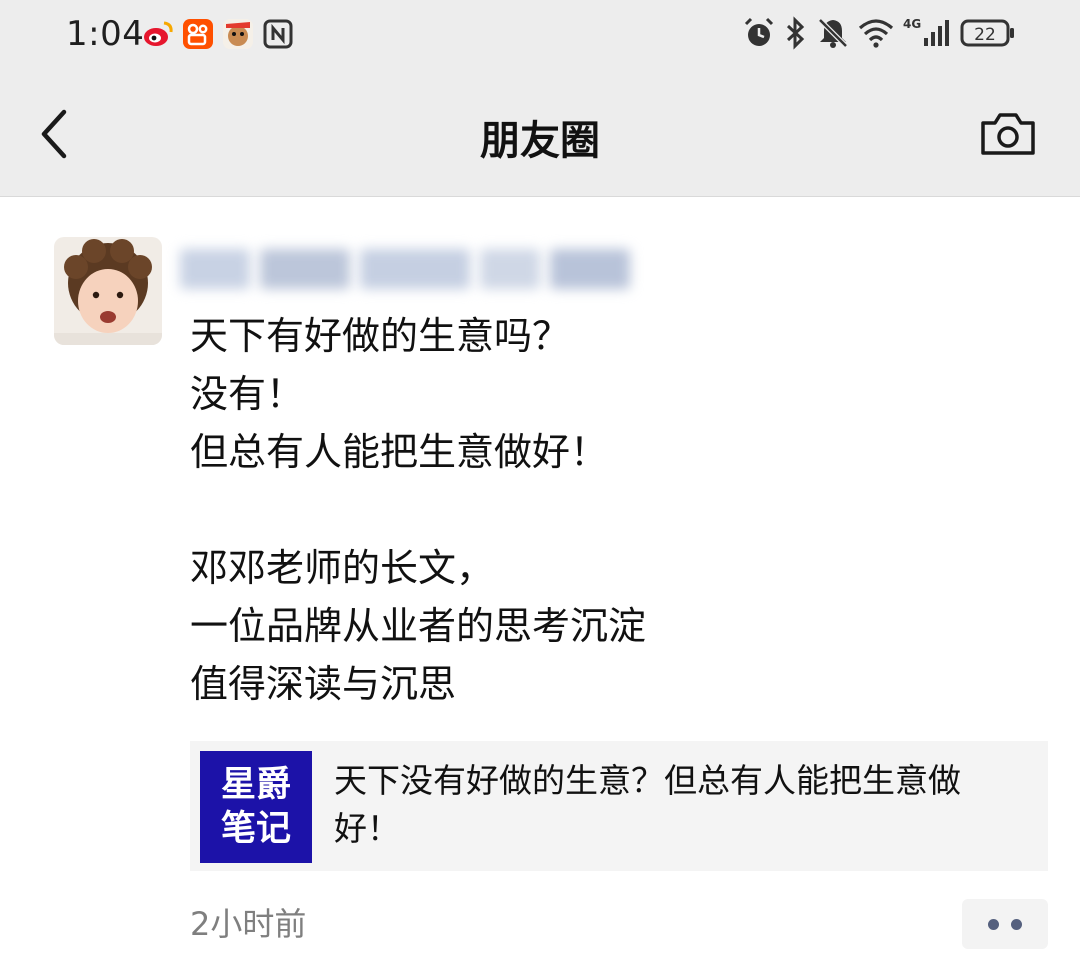 This screenshot has height=971, width=1080. Describe the element at coordinates (647, 804) in the screenshot. I see `article-title: 天下没有好做的生意？但总有人能把生意做好！` at that location.